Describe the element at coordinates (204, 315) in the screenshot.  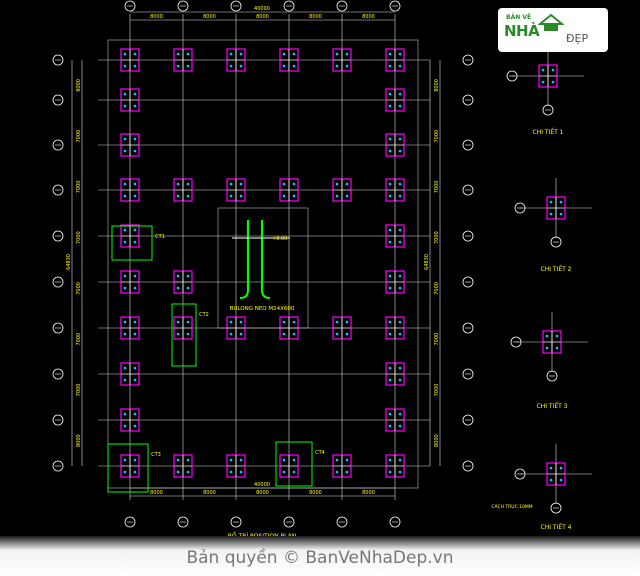
I see `detail-callout-tag: CT2` at that location.